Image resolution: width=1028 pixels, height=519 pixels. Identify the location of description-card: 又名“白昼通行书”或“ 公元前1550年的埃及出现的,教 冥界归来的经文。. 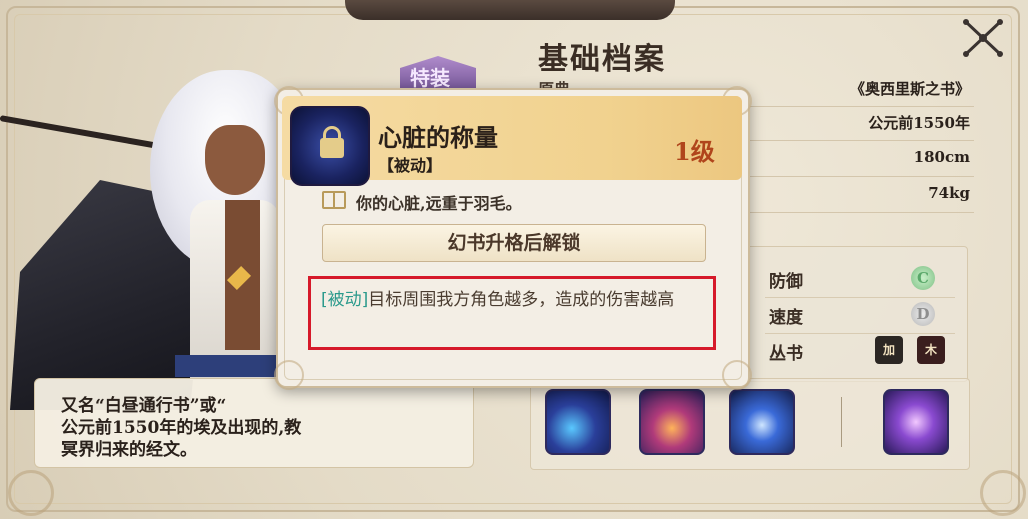
(254, 423).